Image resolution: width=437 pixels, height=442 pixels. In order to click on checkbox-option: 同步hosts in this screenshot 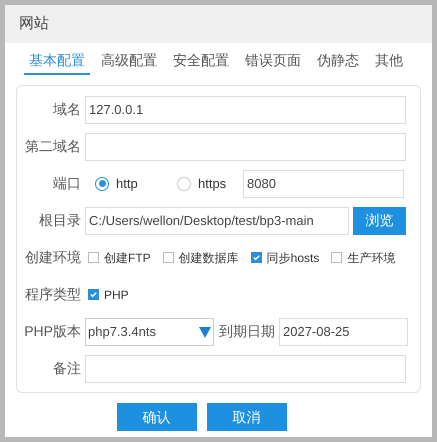, I will do `click(285, 257)`.